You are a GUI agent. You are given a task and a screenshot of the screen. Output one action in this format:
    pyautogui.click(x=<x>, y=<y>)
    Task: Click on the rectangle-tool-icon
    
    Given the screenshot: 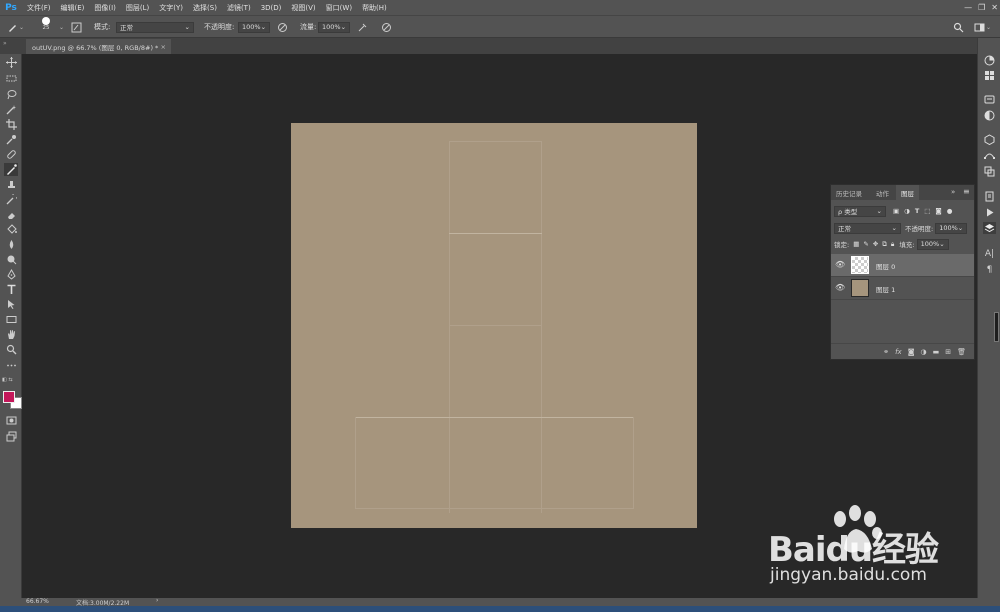 What is the action you would take?
    pyautogui.click(x=11, y=319)
    